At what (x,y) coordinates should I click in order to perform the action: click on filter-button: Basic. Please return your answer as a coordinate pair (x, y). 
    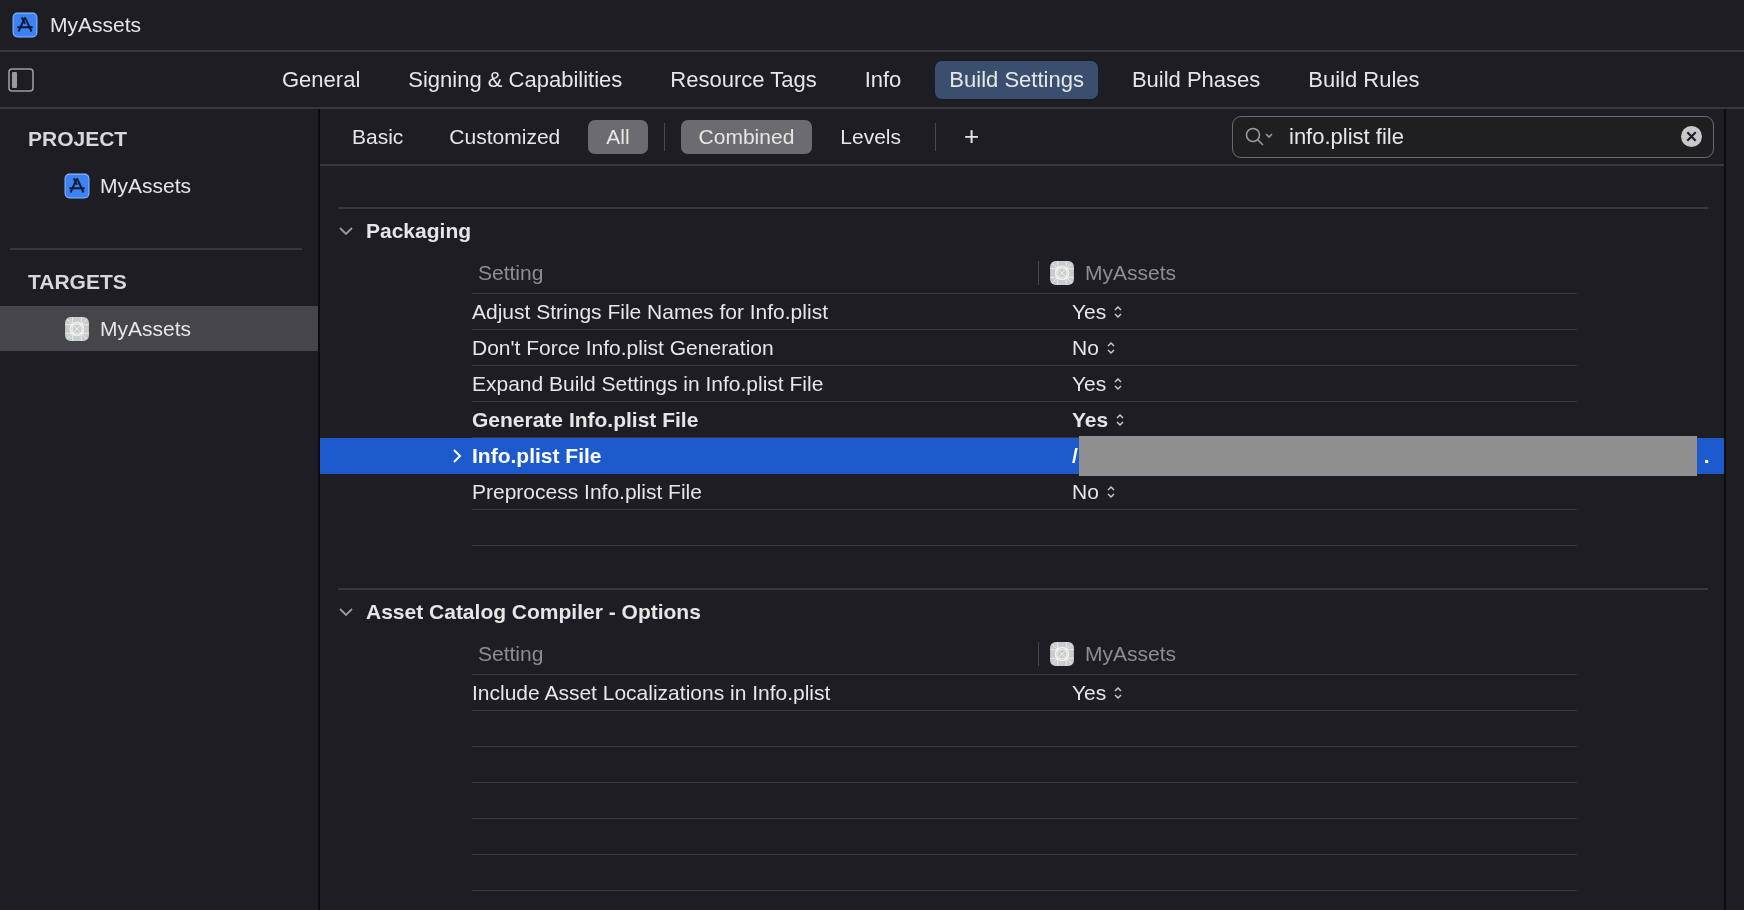
    Looking at the image, I should click on (378, 136).